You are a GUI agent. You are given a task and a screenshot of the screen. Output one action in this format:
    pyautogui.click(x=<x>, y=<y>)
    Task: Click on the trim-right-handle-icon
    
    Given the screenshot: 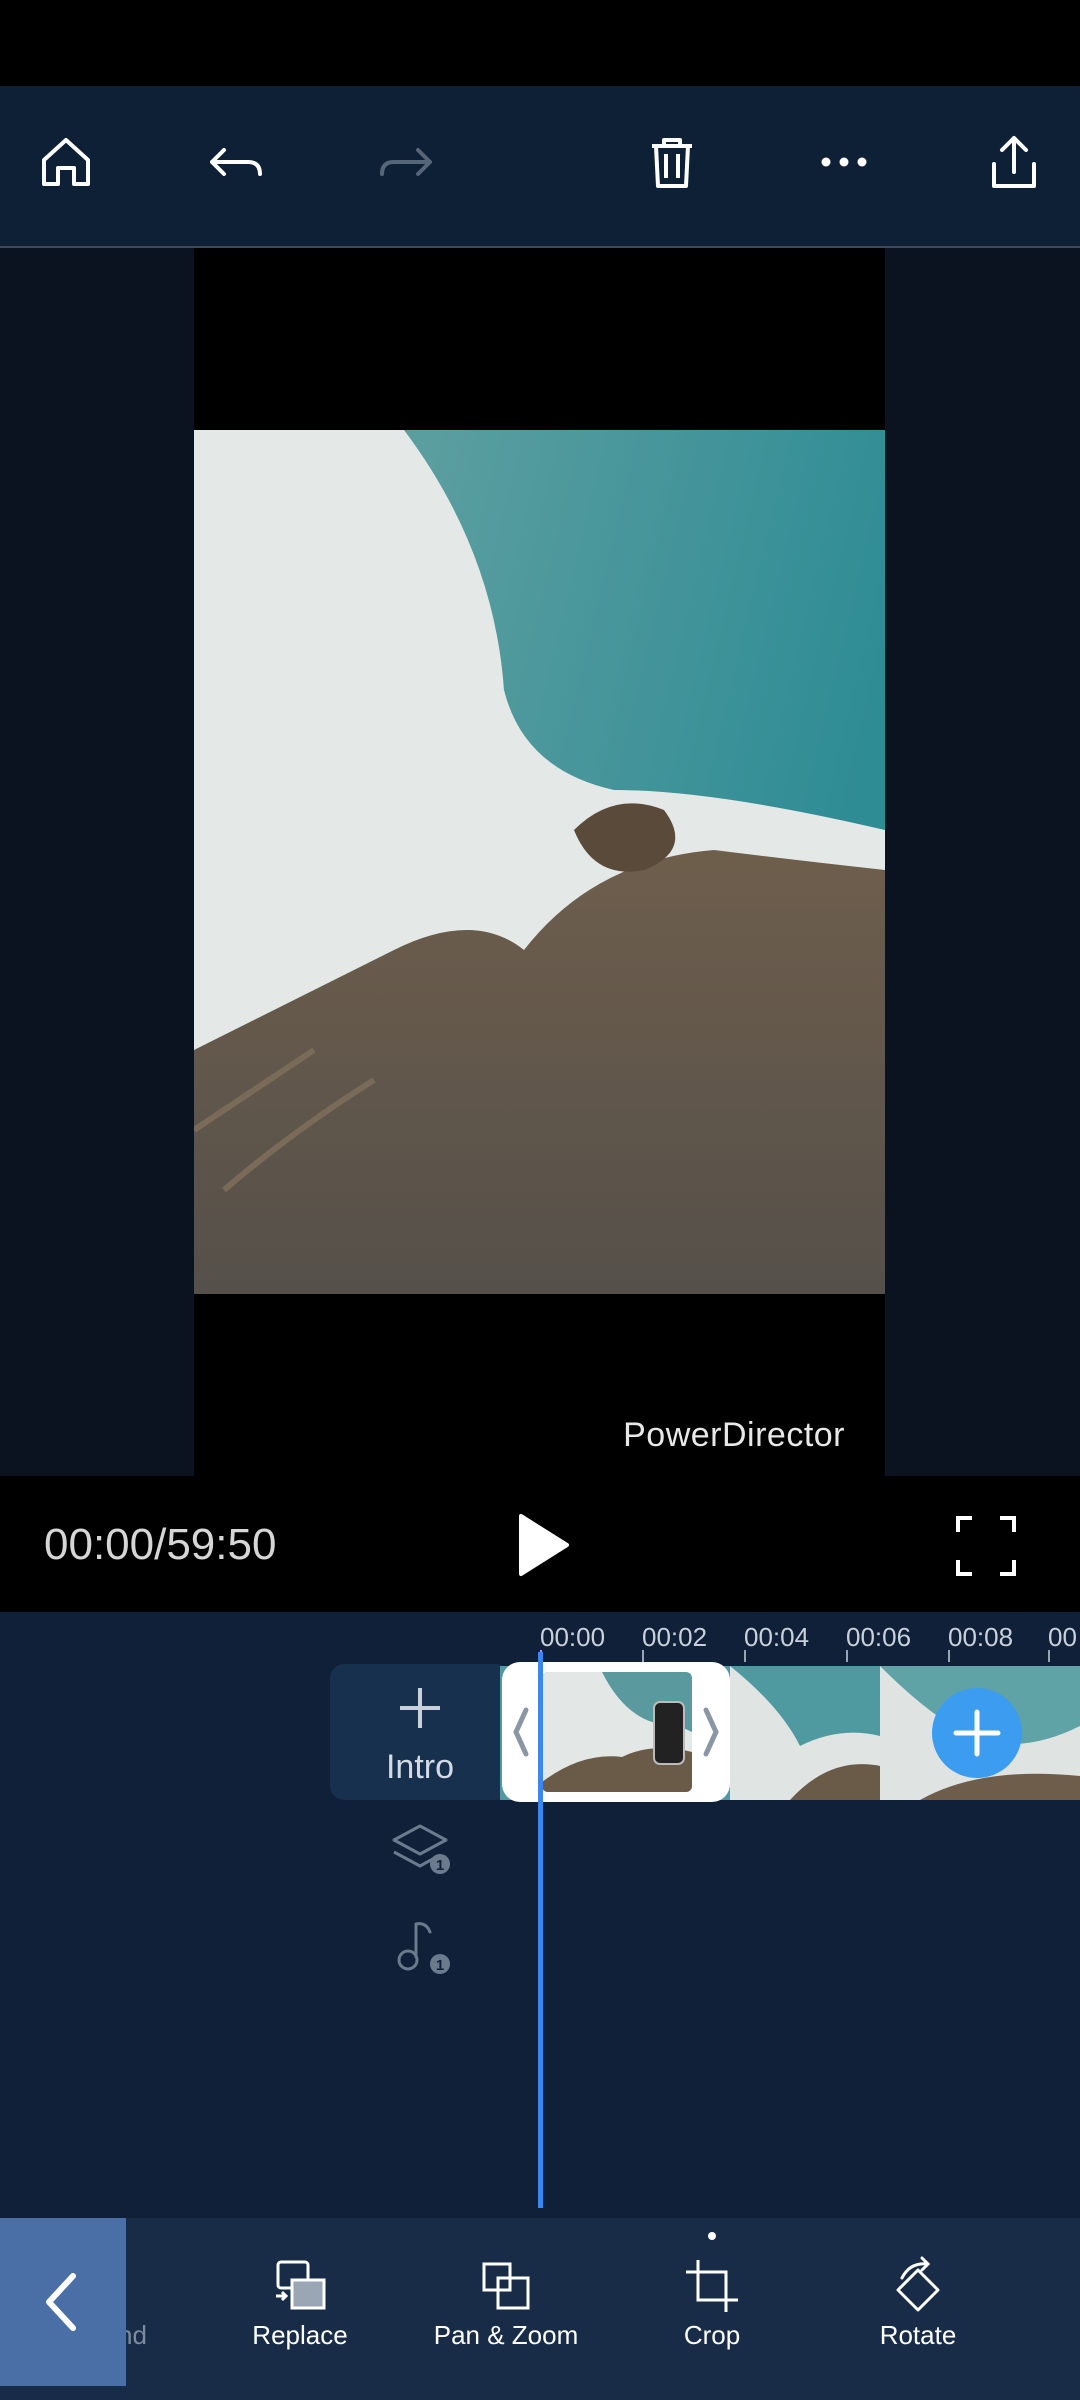 What is the action you would take?
    pyautogui.click(x=711, y=1732)
    